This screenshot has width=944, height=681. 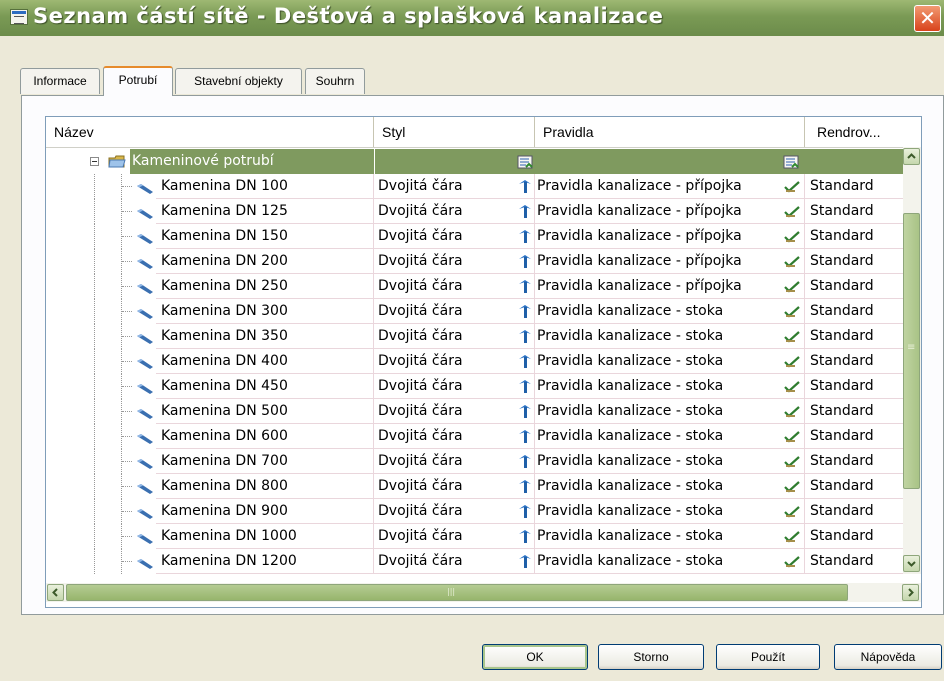 I want to click on column-header-name: Název, so click(x=210, y=132).